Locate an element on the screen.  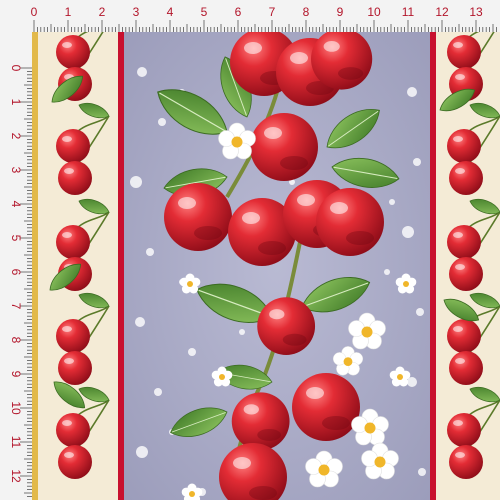
ruler-top-label: 1 is located at coordinates (68, 12).